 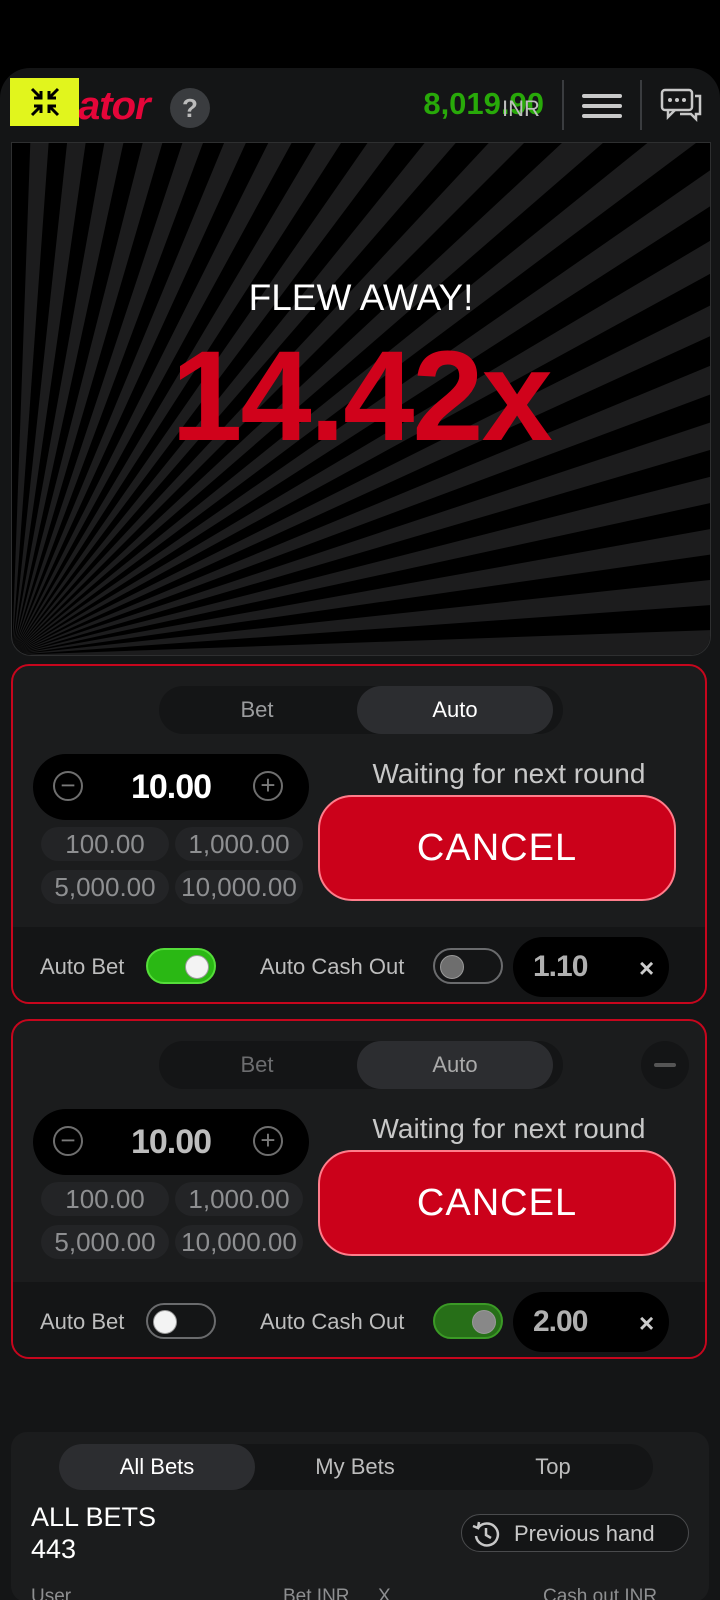 What do you see at coordinates (190, 108) in the screenshot?
I see `help-button: ?` at bounding box center [190, 108].